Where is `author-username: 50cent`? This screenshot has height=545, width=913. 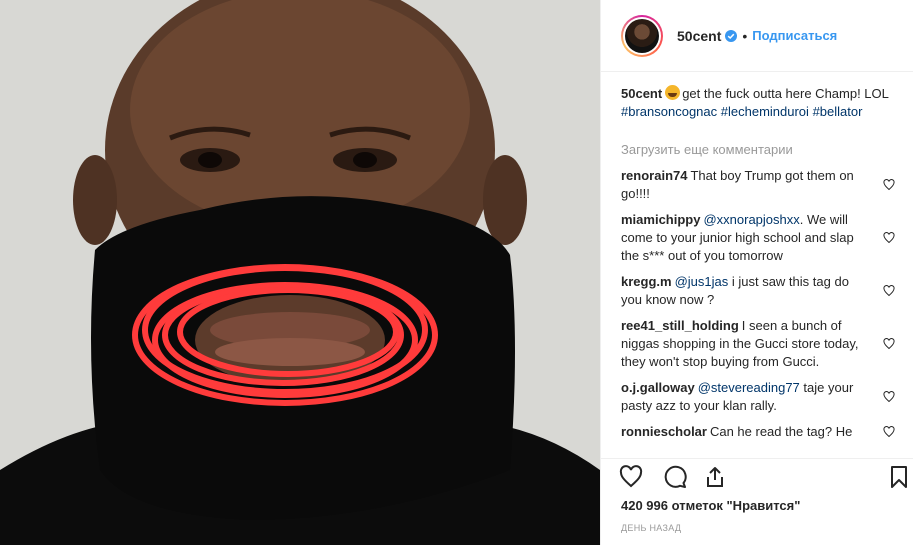 author-username: 50cent is located at coordinates (699, 36).